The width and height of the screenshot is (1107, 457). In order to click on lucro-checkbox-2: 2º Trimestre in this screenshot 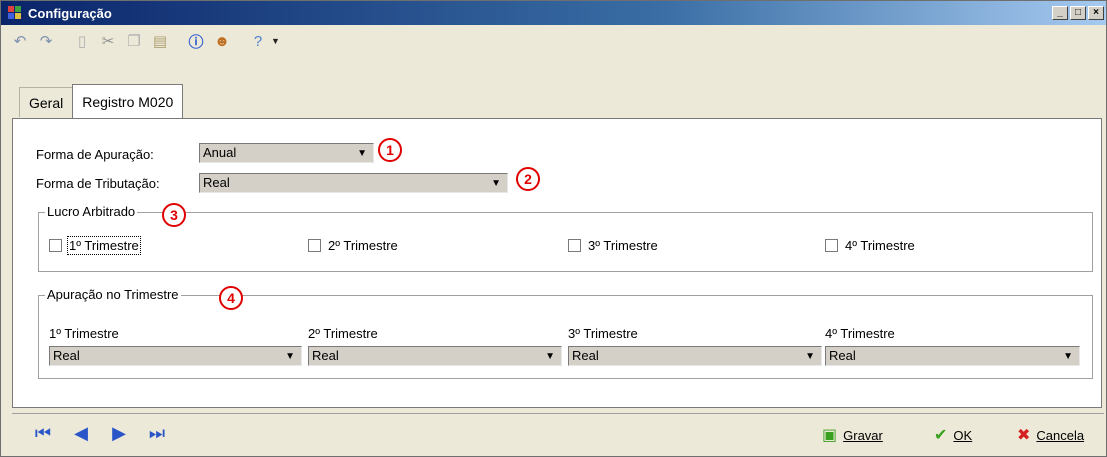, I will do `click(353, 245)`.